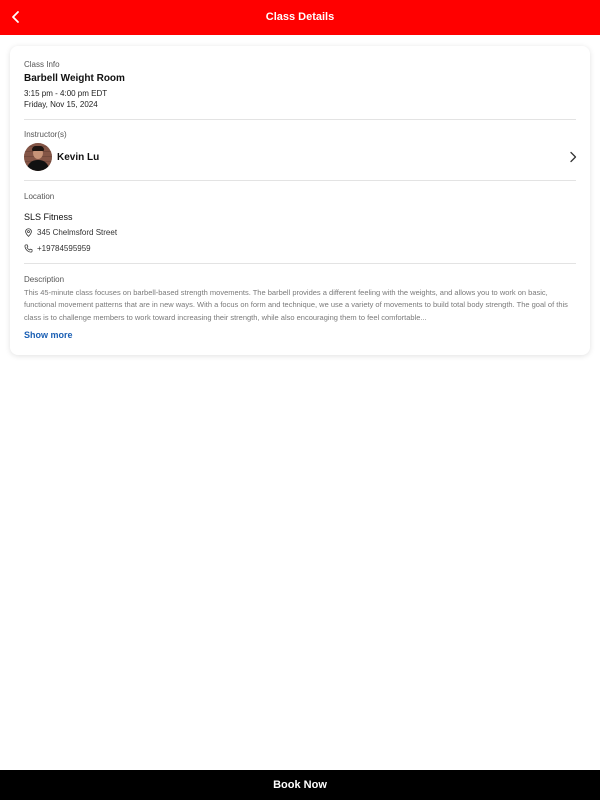 This screenshot has height=800, width=600. I want to click on page-title: Class Details, so click(300, 17).